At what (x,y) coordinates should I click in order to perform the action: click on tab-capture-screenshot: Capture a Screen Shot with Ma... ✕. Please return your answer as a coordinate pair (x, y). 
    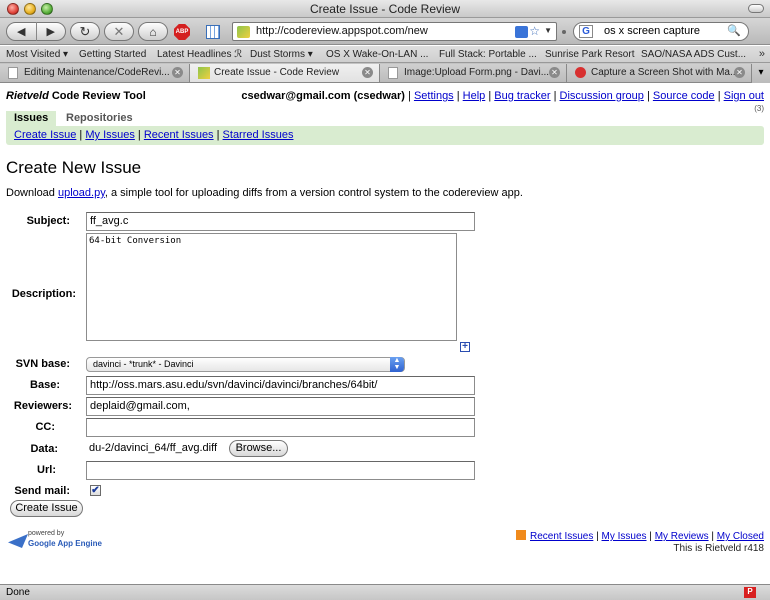
    Looking at the image, I should click on (659, 73).